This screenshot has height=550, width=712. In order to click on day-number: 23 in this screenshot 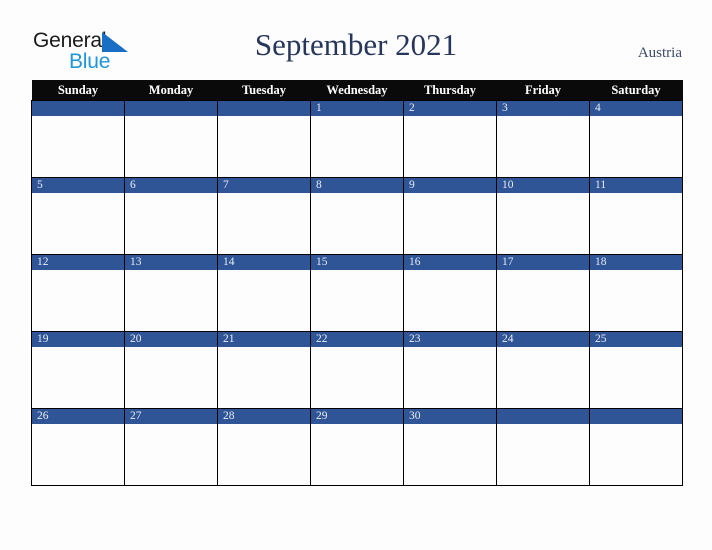, I will do `click(450, 339)`.